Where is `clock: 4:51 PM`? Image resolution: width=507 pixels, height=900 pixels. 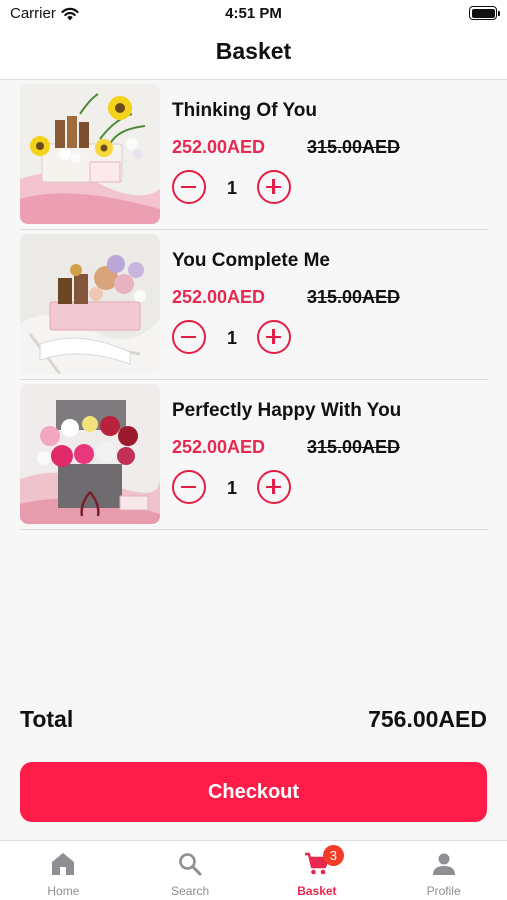
clock: 4:51 PM is located at coordinates (253, 13).